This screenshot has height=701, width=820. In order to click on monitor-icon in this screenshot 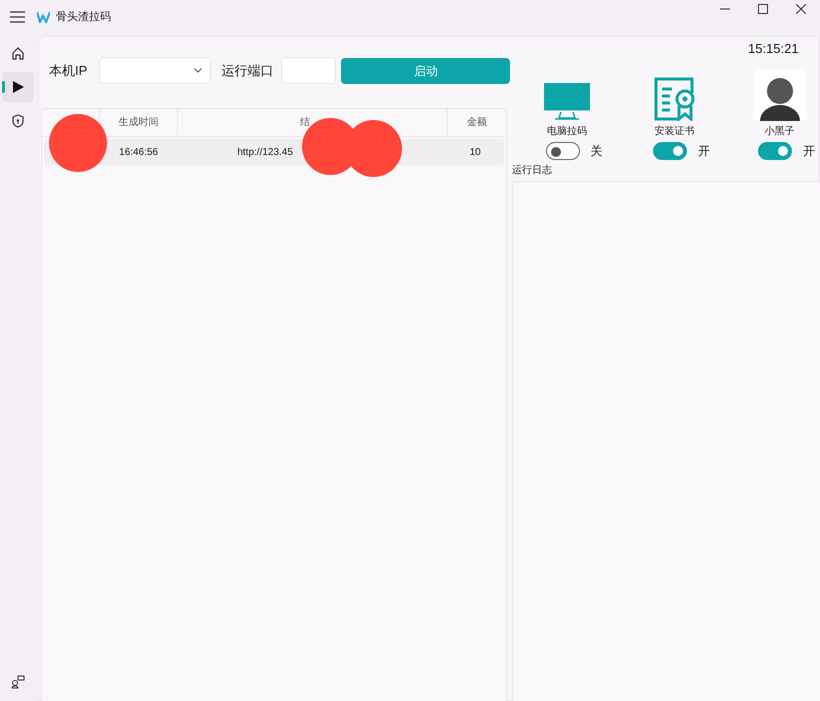, I will do `click(567, 101)`.